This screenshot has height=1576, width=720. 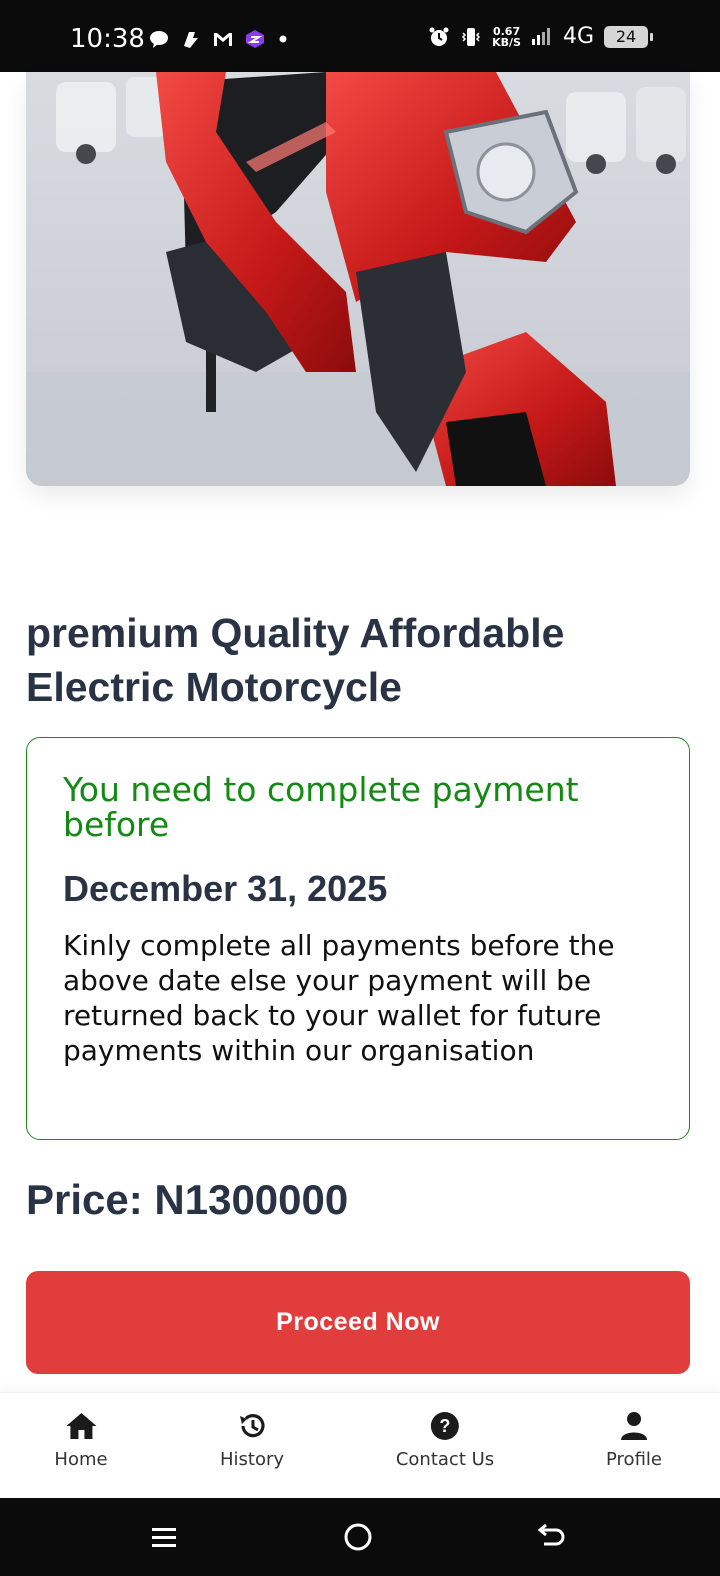 What do you see at coordinates (81, 1426) in the screenshot?
I see `home-icon` at bounding box center [81, 1426].